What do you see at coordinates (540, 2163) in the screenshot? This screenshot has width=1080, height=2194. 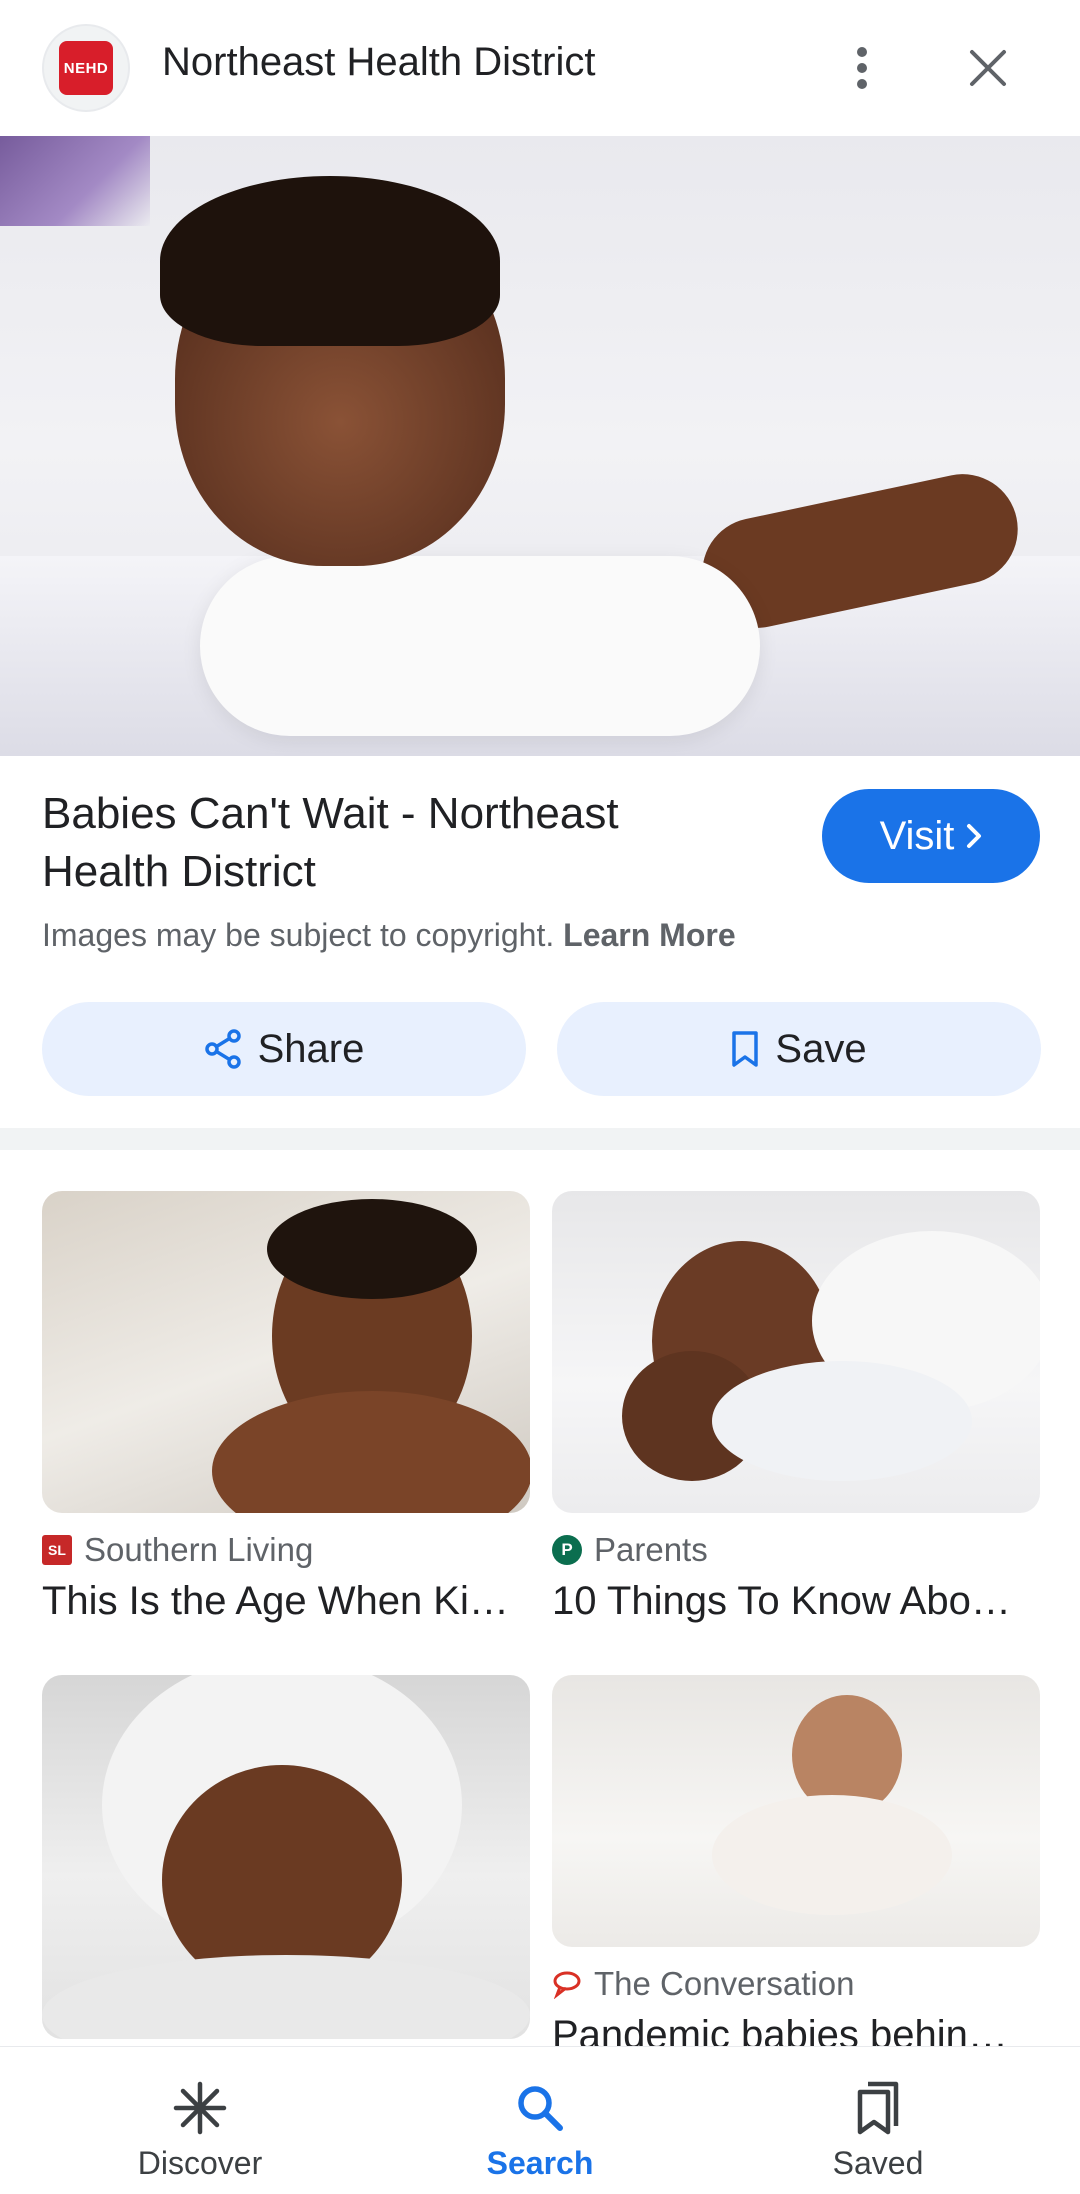 I see `nav-search-label: Search` at bounding box center [540, 2163].